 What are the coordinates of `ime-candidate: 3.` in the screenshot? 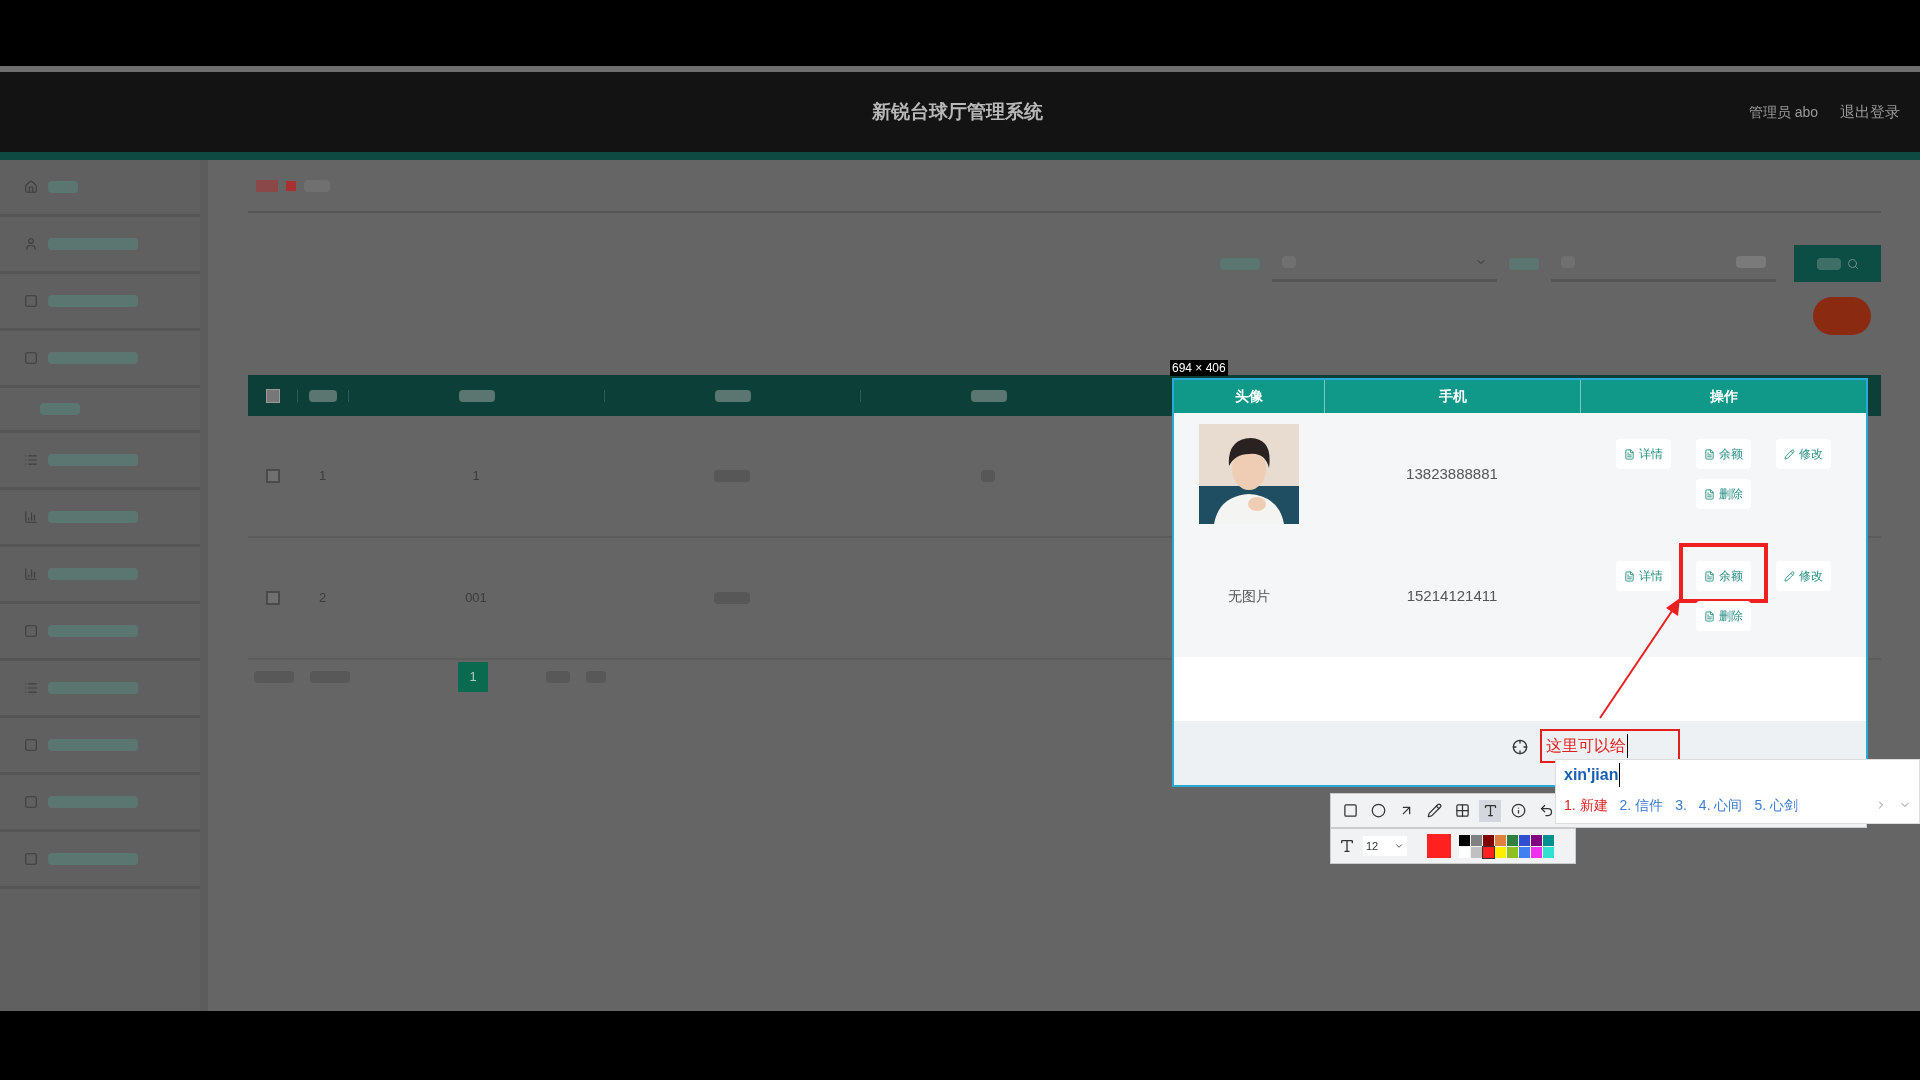 It's located at (1681, 805).